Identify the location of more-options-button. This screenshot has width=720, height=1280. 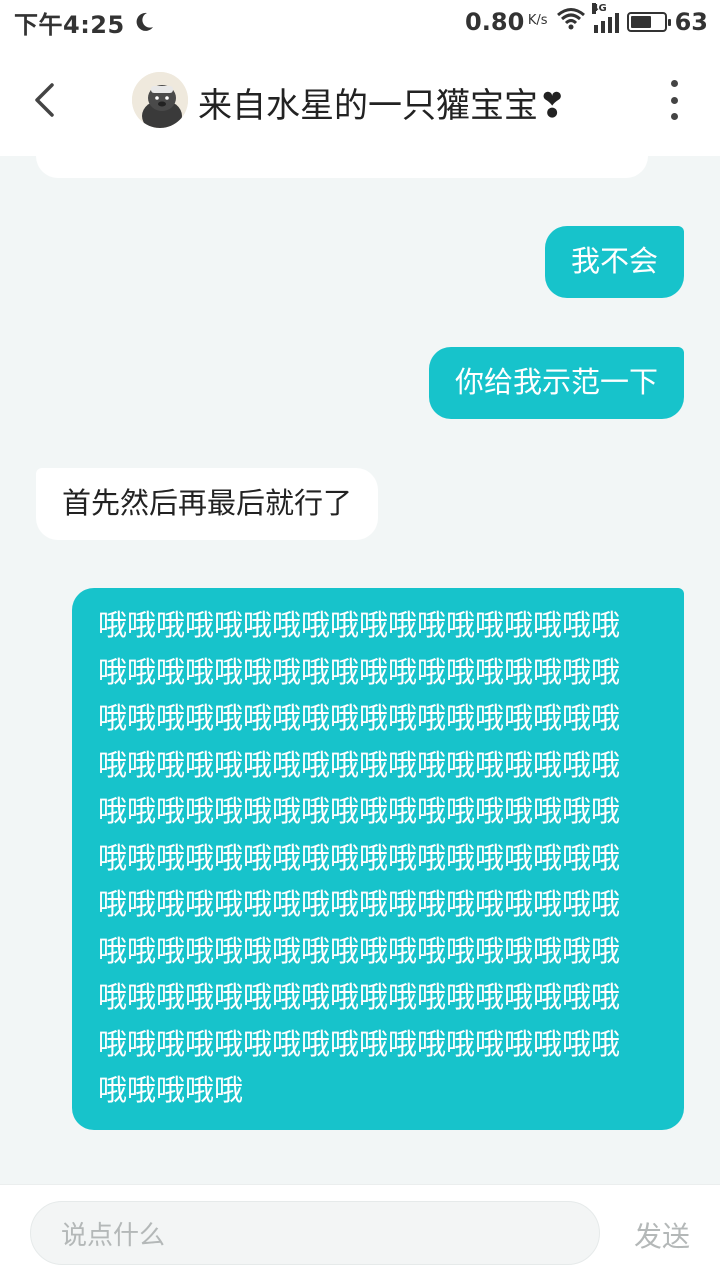
(674, 100).